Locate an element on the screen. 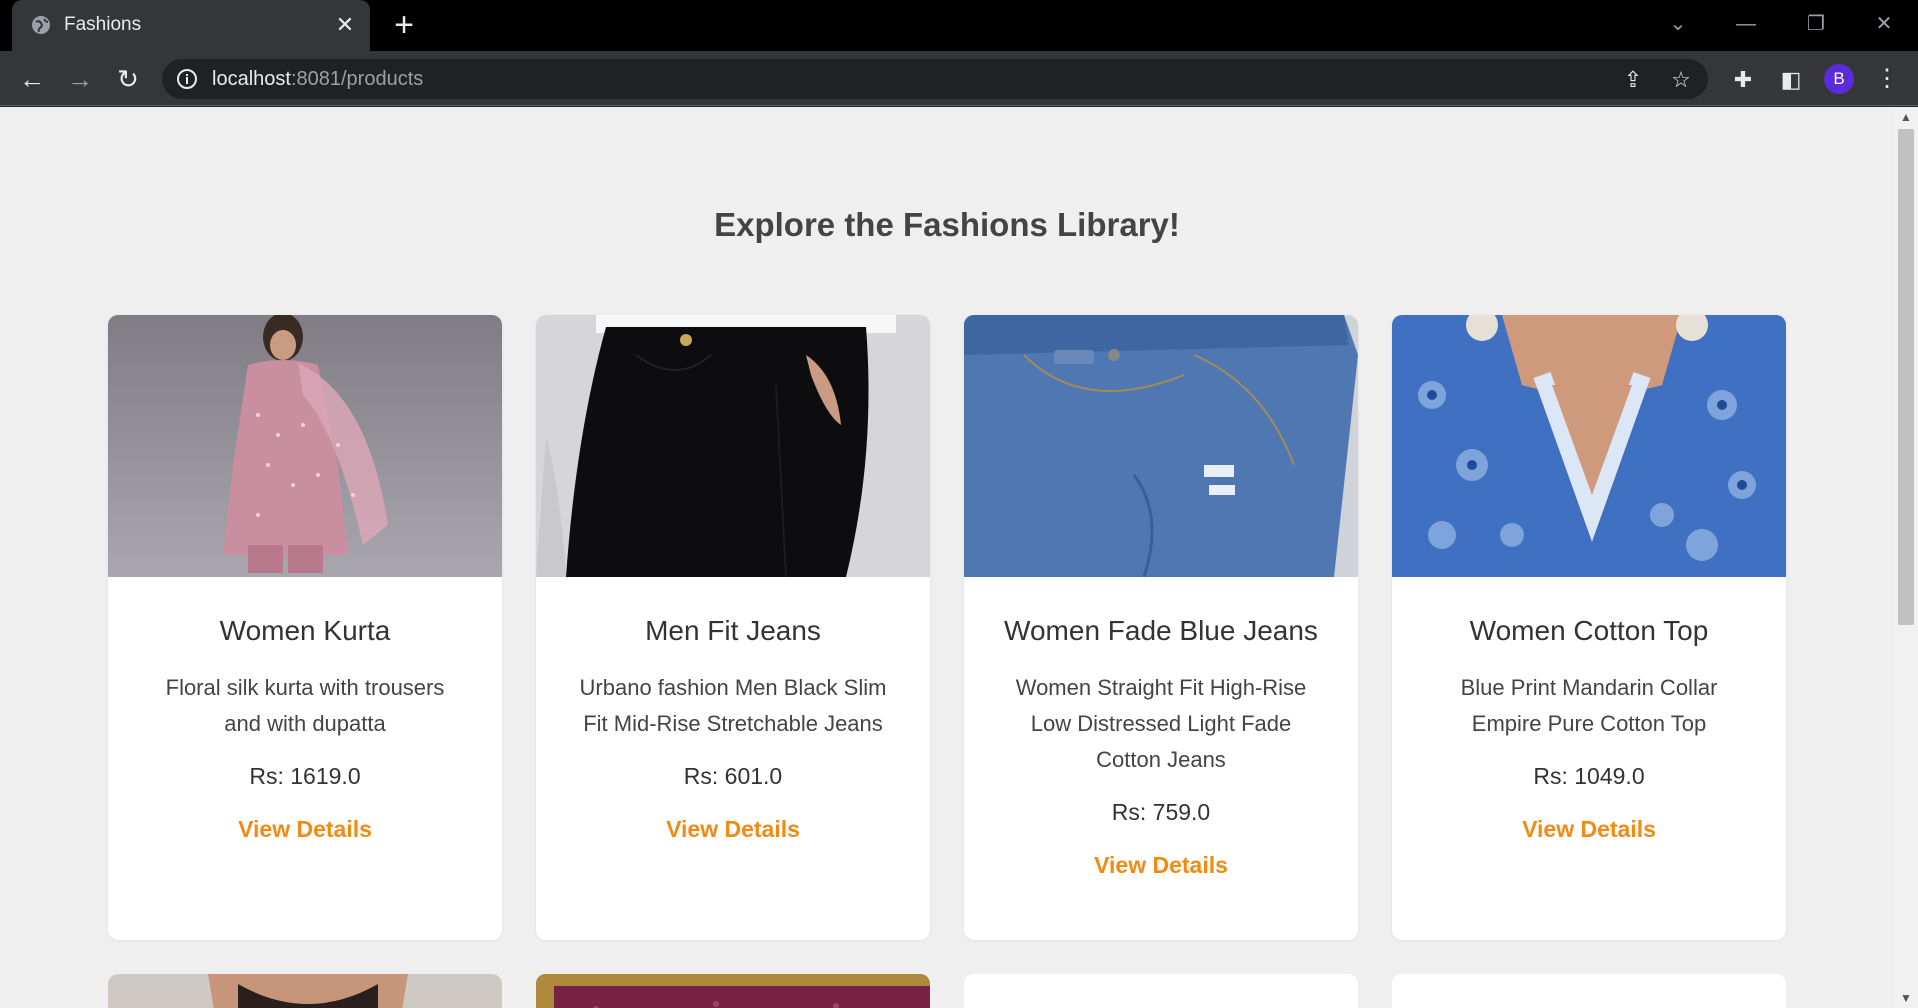  page-scrollbar: ▲ ▼ is located at coordinates (1906, 557).